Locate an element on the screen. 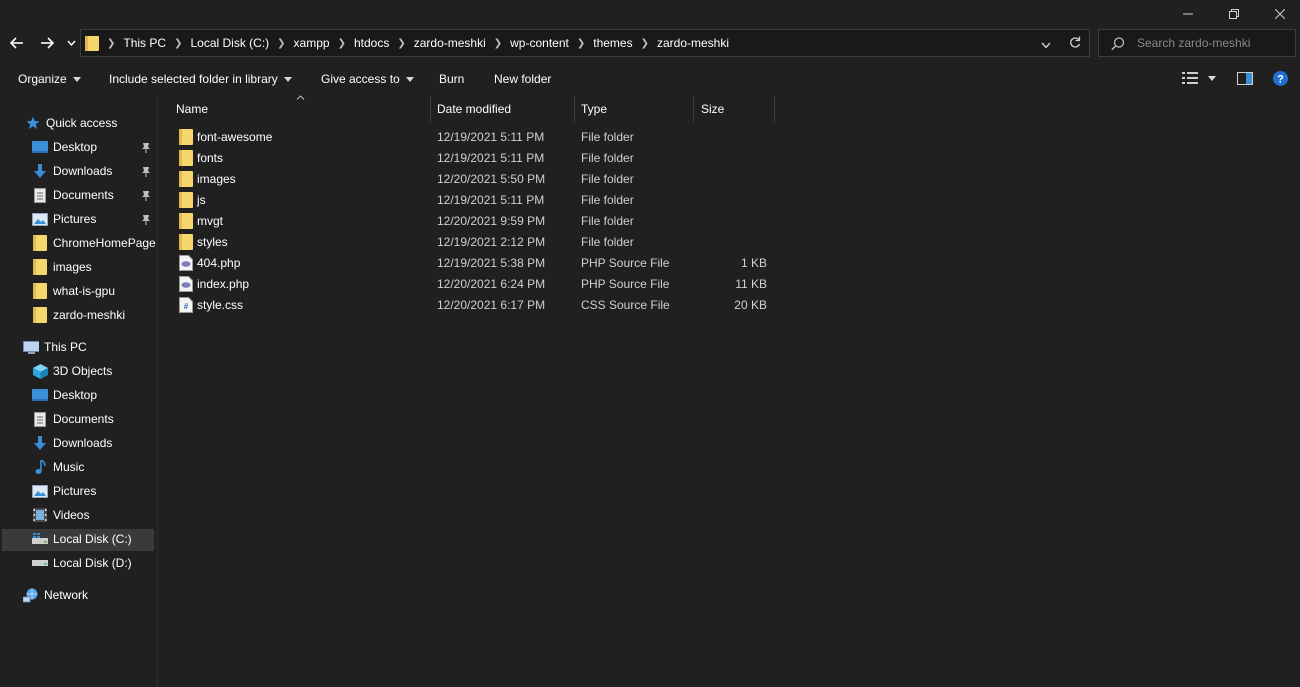 This screenshot has height=687, width=1300. file-row: mvgt 12/20/2021 9:59 PM File folder is located at coordinates (472, 221).